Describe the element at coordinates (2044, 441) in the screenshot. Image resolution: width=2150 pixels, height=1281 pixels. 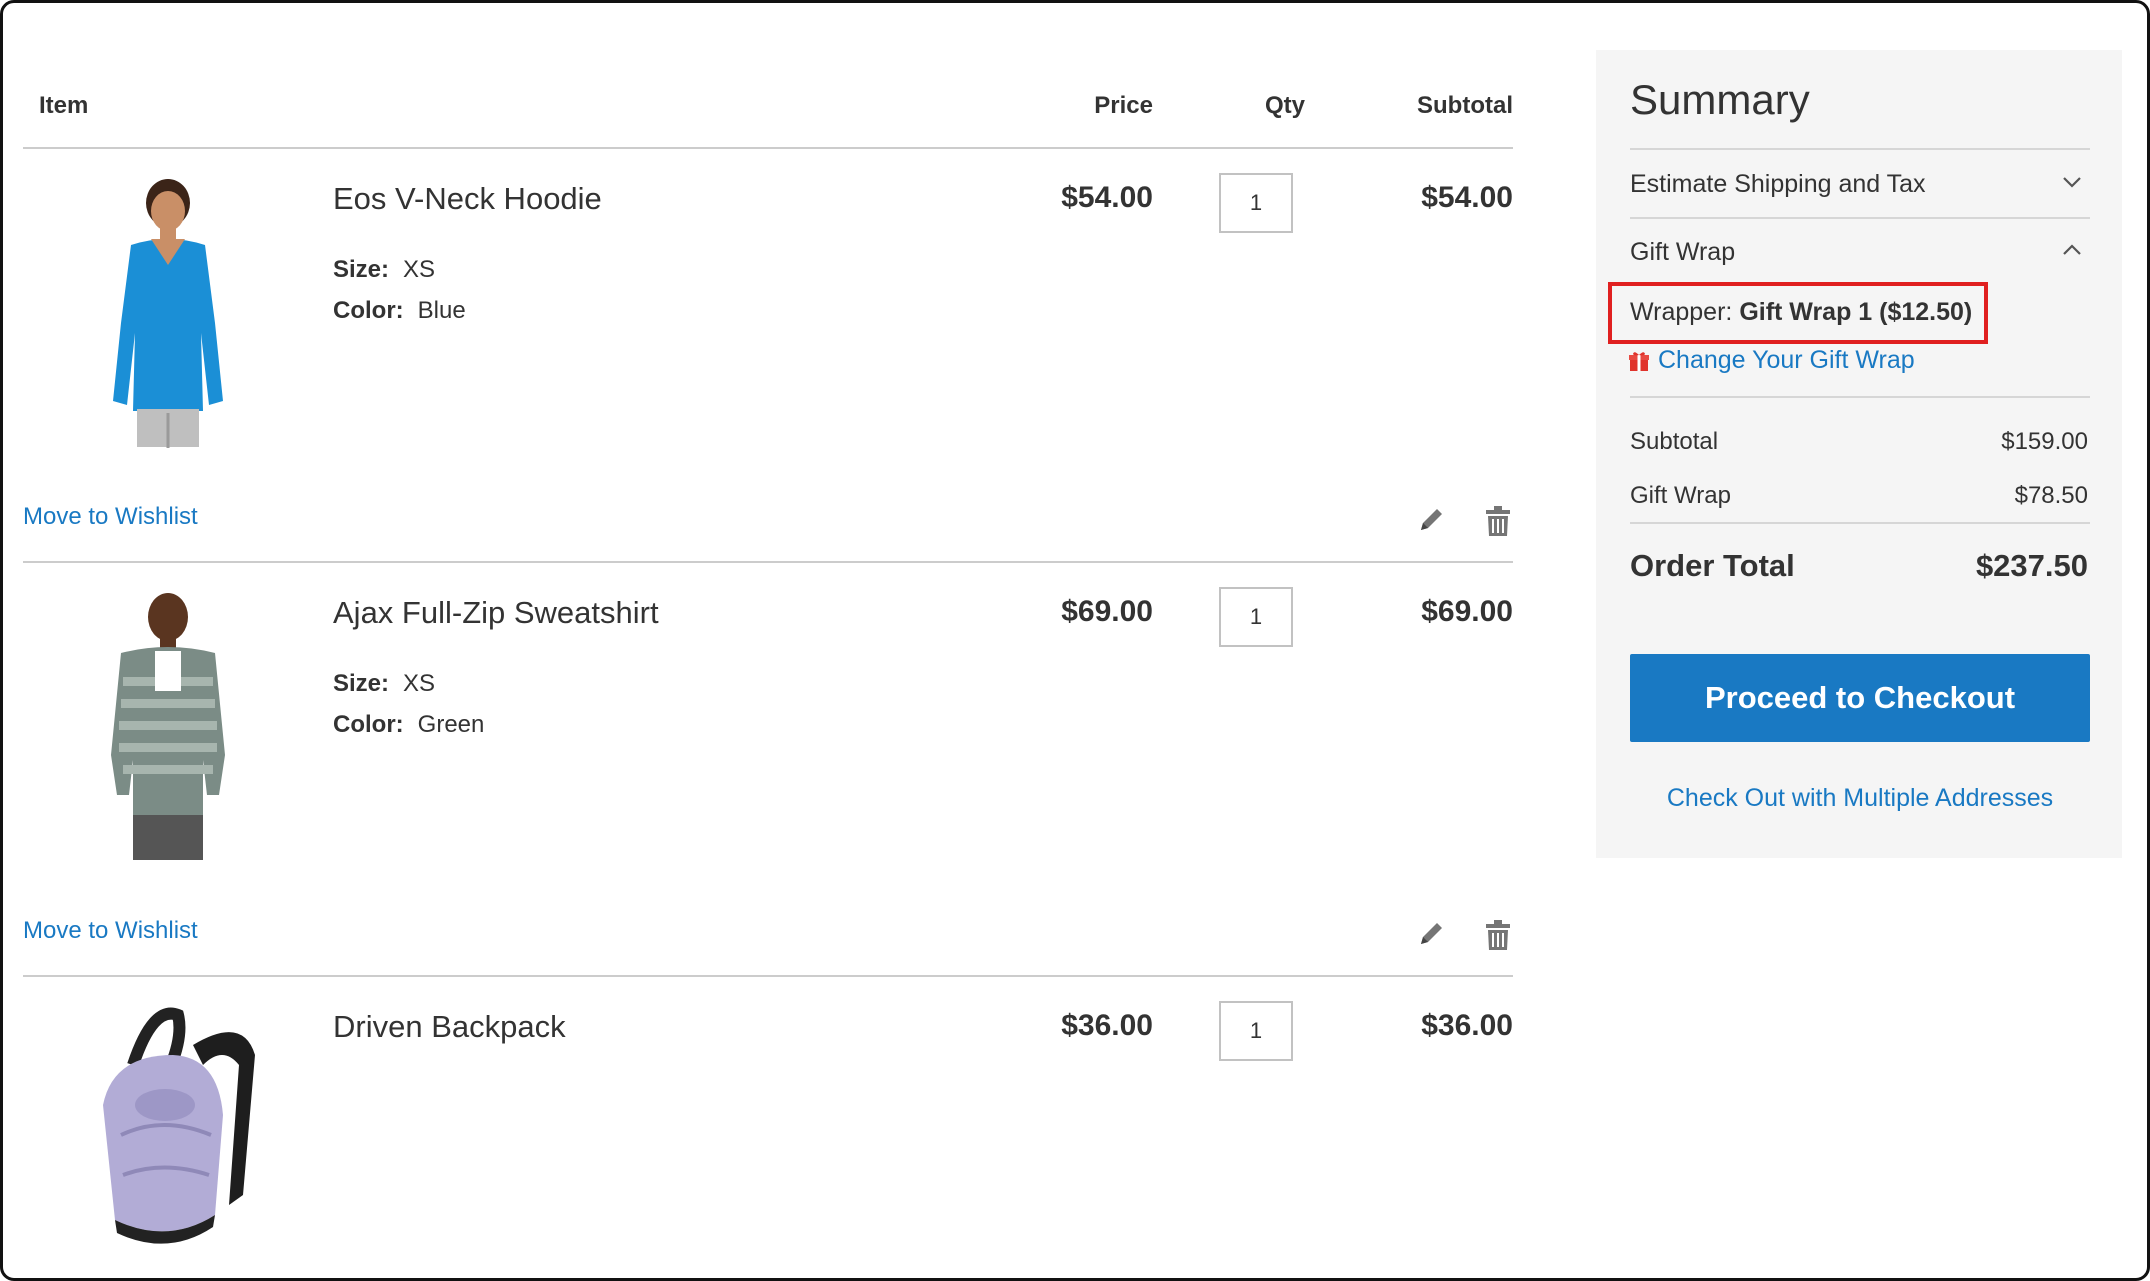
I see `totals-subtotal-value: $159.00` at that location.